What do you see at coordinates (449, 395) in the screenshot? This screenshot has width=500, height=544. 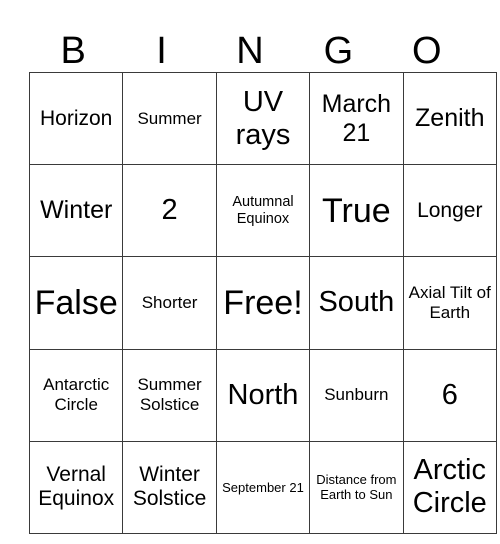 I see `bingo-cell: 6` at bounding box center [449, 395].